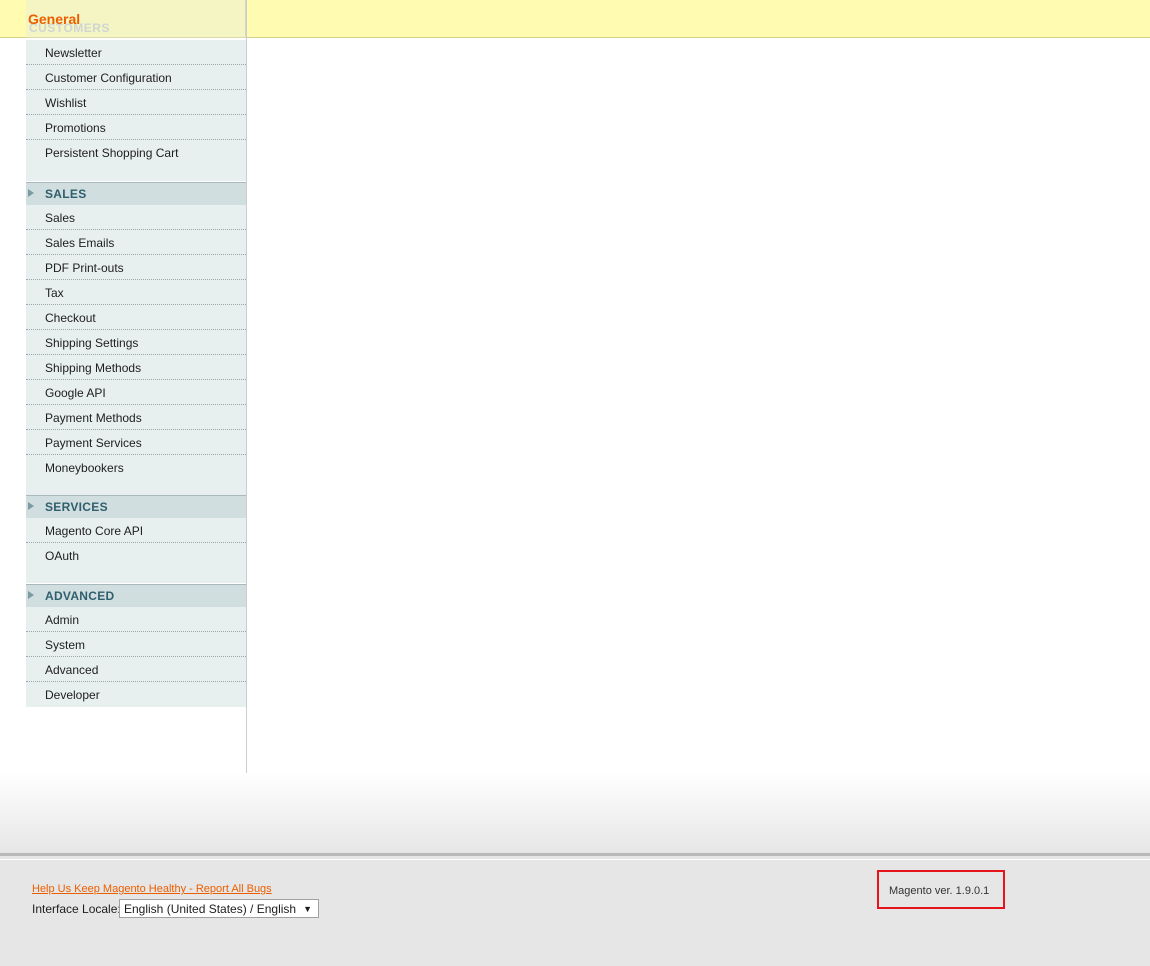 The width and height of the screenshot is (1150, 966). What do you see at coordinates (136, 694) in the screenshot?
I see `sidebar-item-developer: Developer` at bounding box center [136, 694].